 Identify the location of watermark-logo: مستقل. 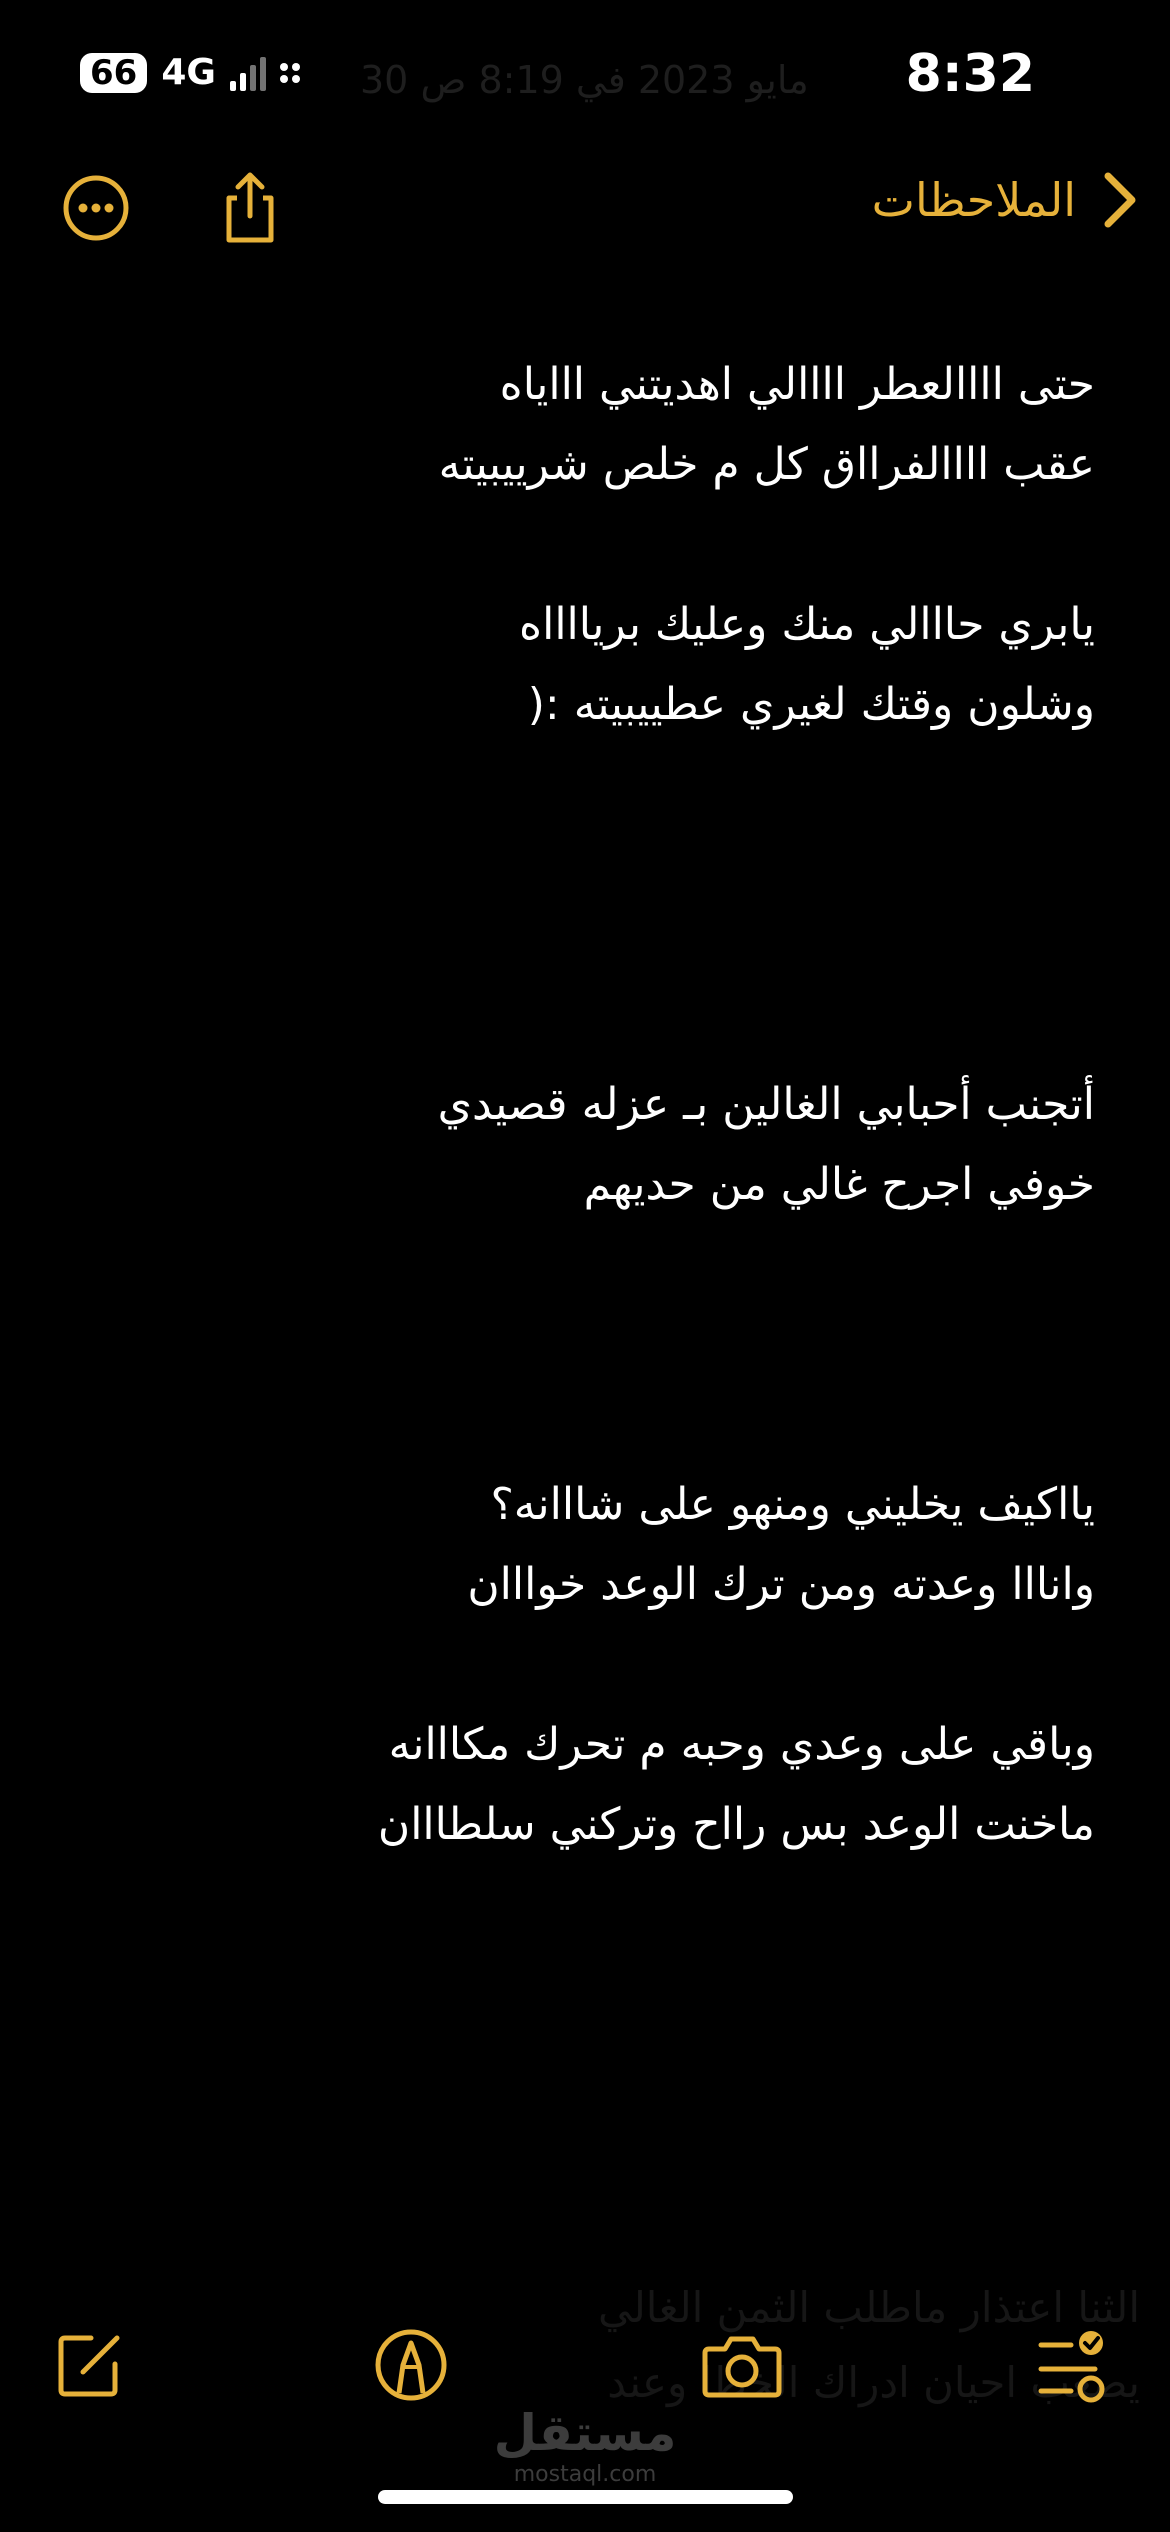
(585, 2433).